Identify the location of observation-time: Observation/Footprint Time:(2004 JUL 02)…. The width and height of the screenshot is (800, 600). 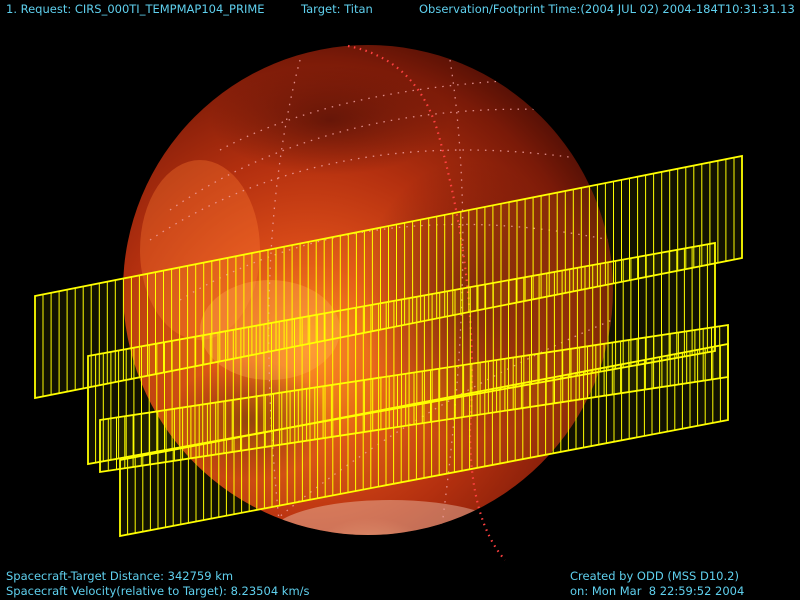
(607, 9).